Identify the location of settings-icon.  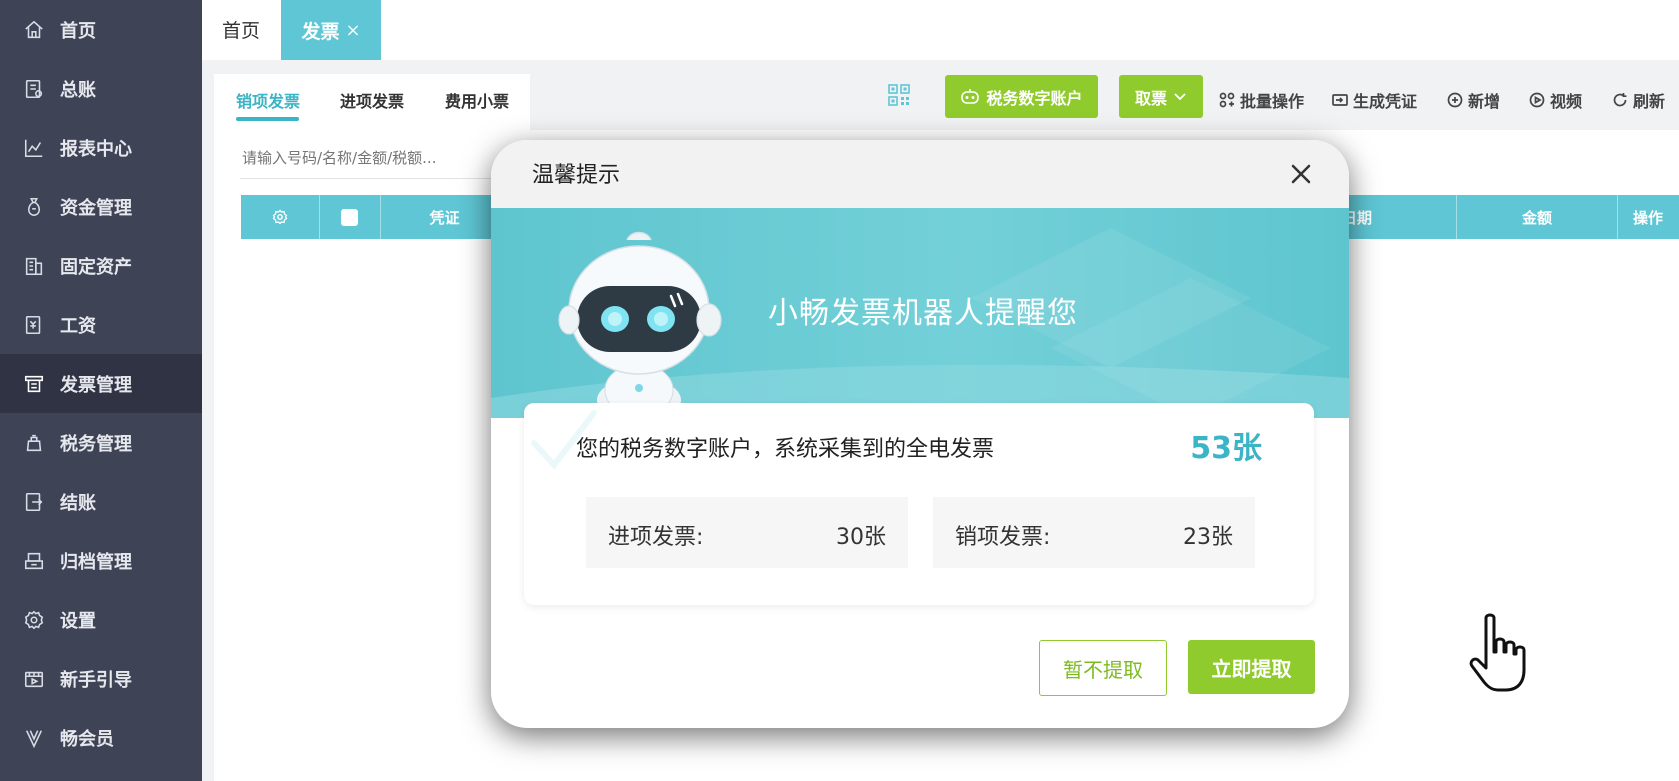
(280, 217).